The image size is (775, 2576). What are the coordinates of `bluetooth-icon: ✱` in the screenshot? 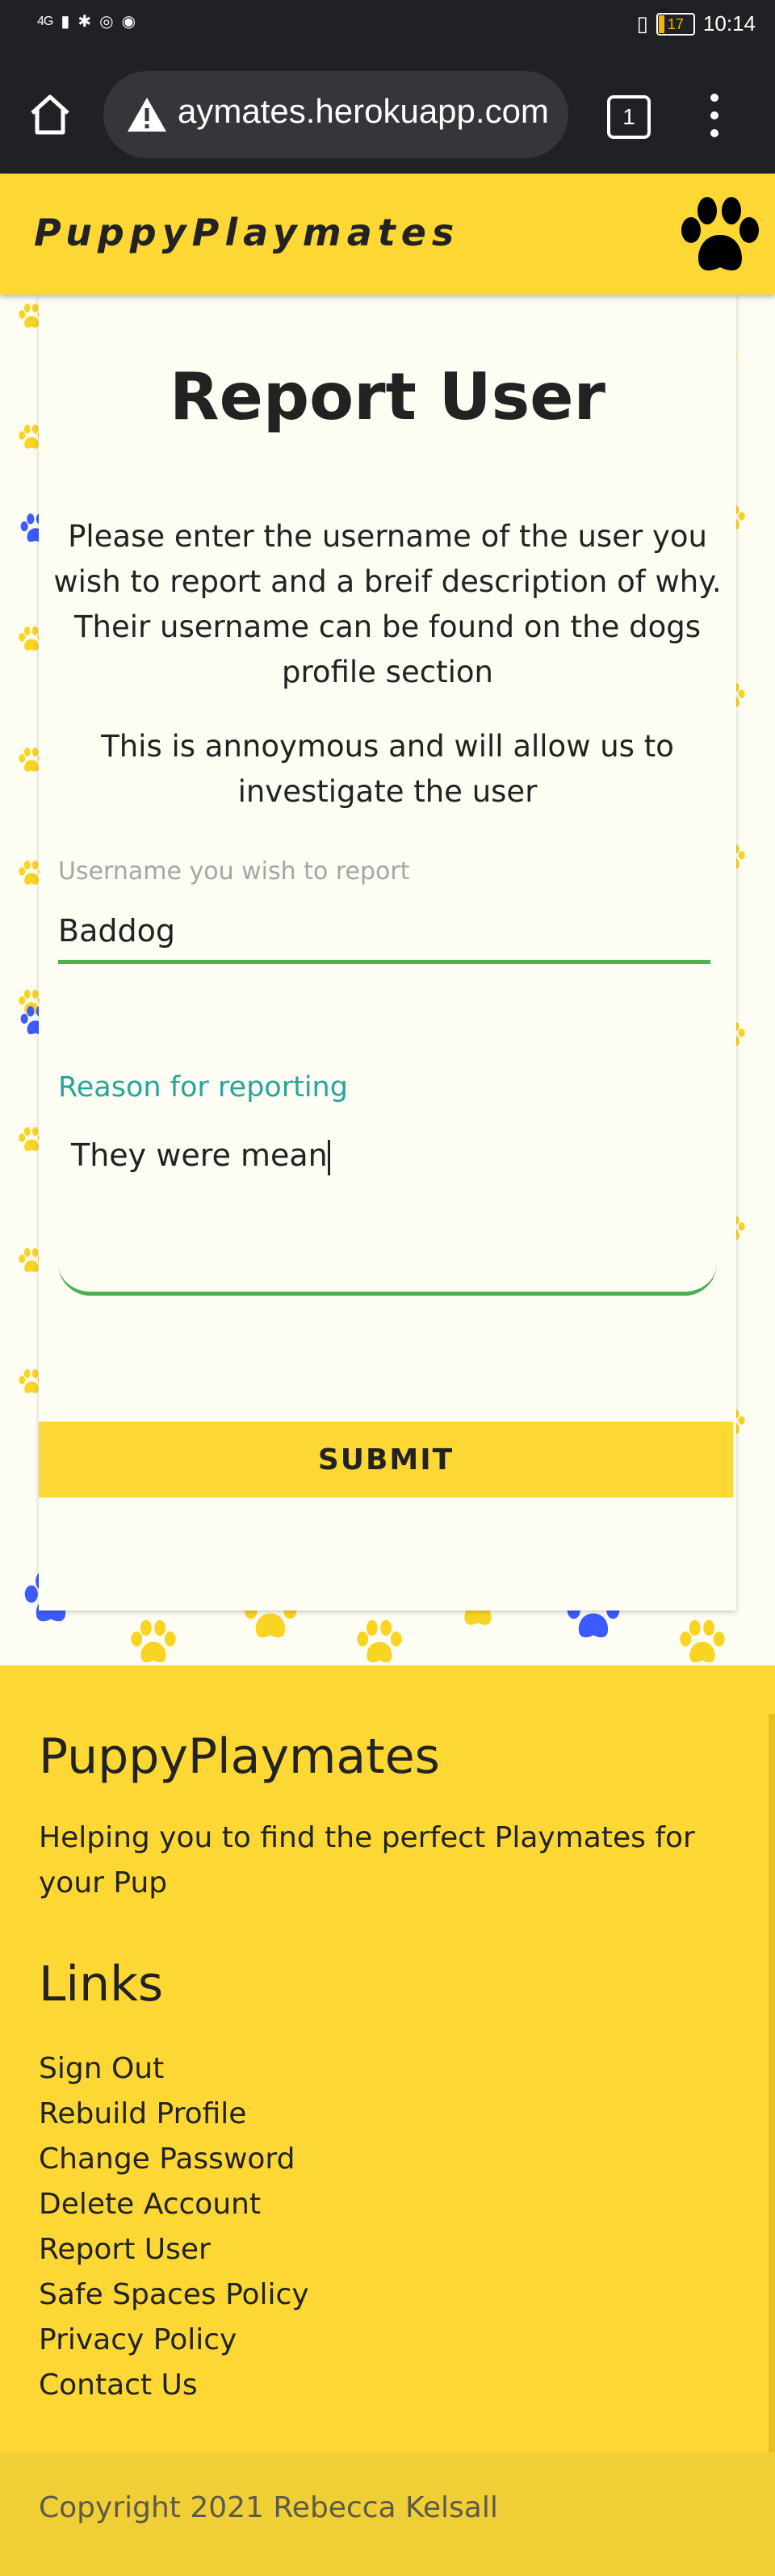 It's located at (85, 22).